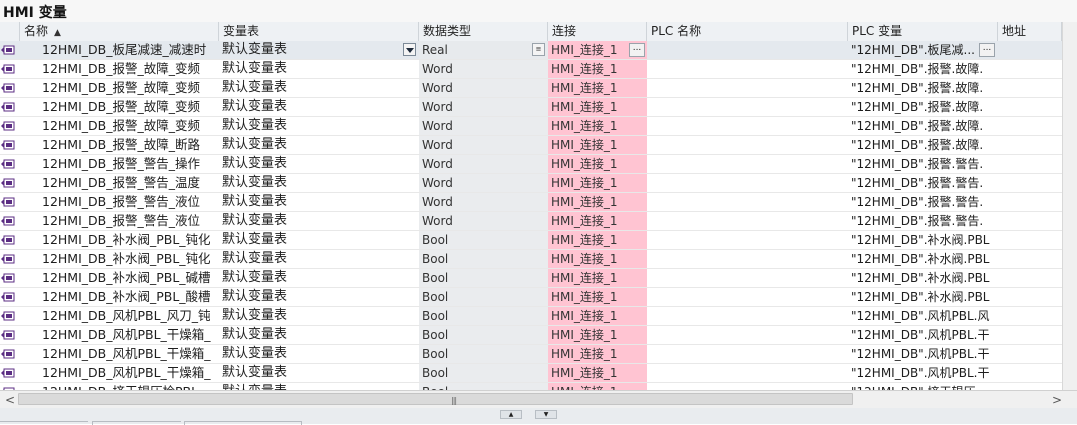 The height and width of the screenshot is (425, 1077). Describe the element at coordinates (119, 221) in the screenshot. I see `cell-name: 12HMI_DB_报警_警告_液位` at that location.